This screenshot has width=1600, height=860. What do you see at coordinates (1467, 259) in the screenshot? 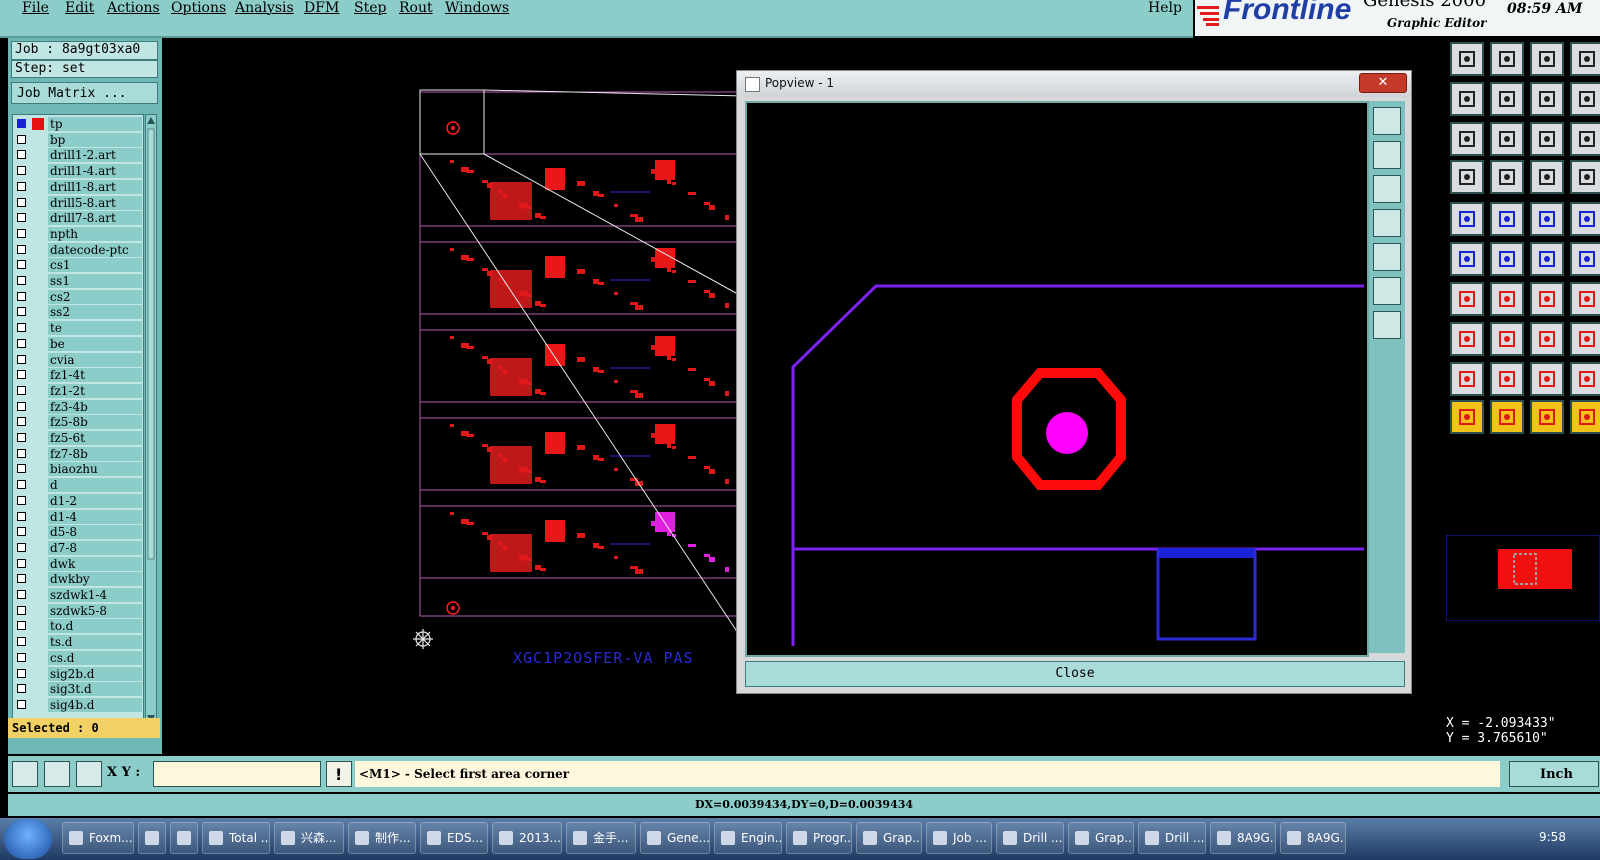
I see `connect-icon` at bounding box center [1467, 259].